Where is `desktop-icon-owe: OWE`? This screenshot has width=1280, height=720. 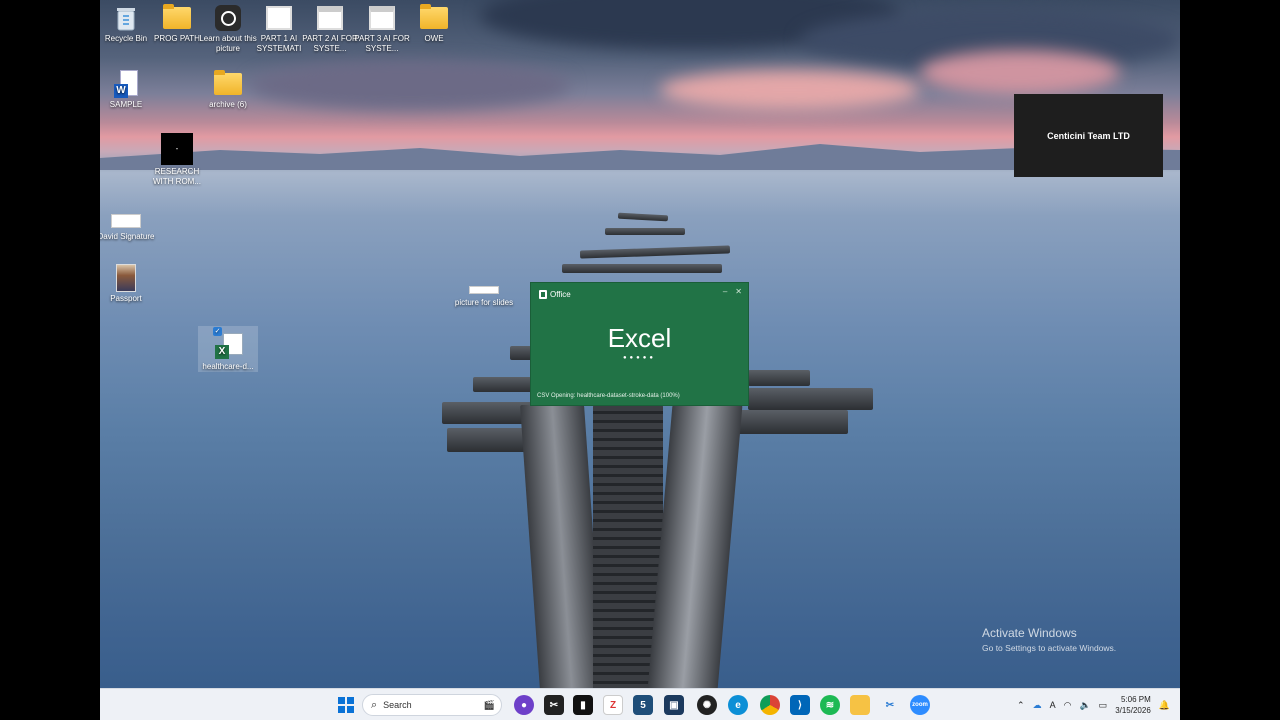 desktop-icon-owe: OWE is located at coordinates (434, 24).